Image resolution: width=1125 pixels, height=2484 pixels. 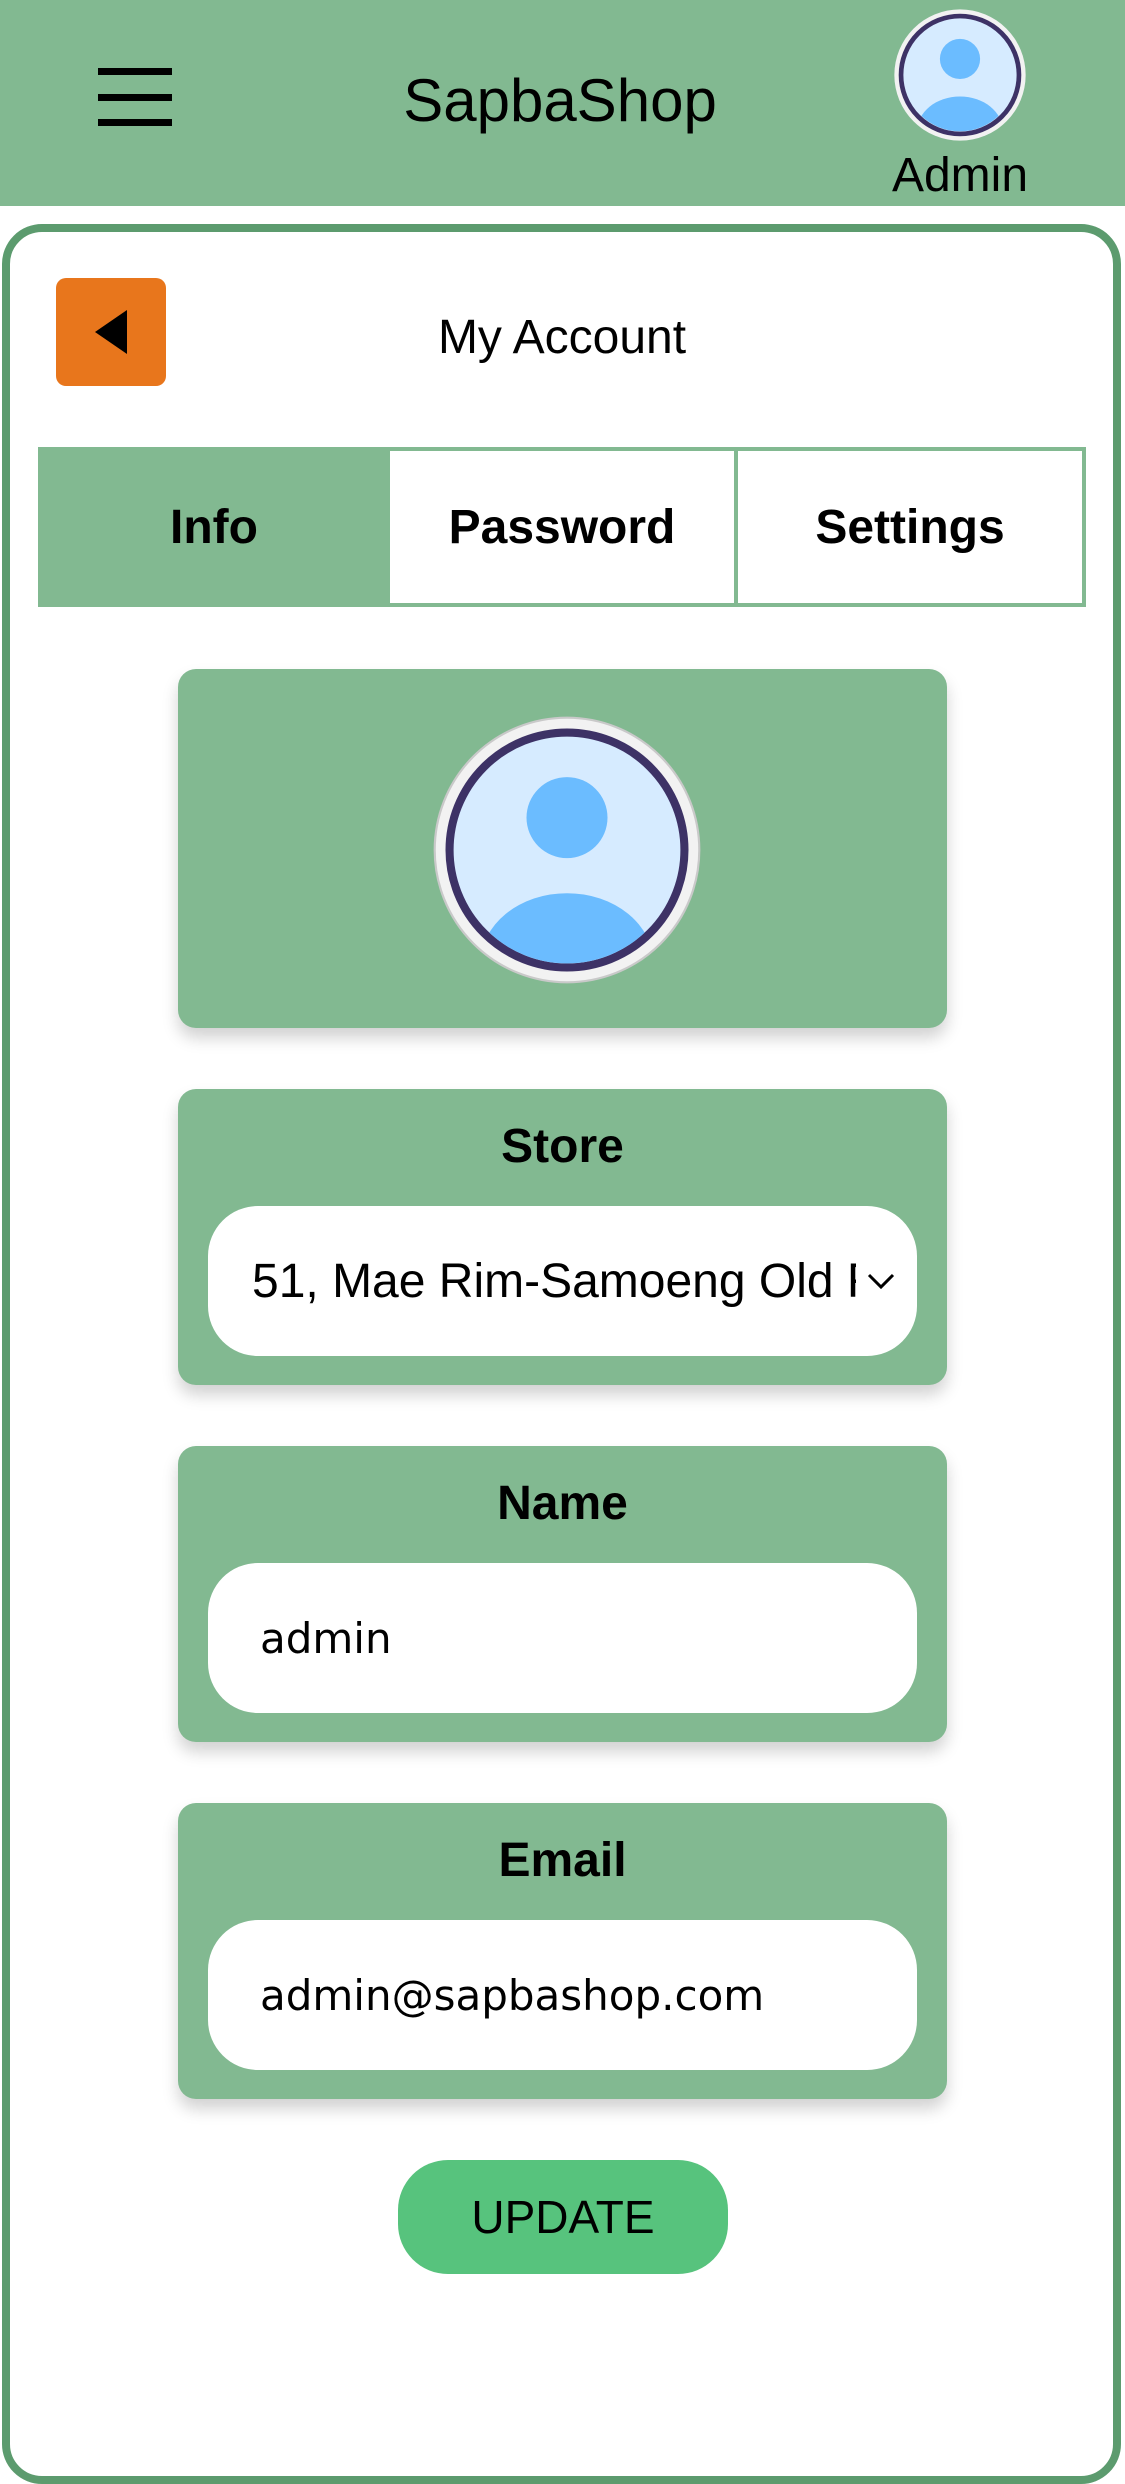 I want to click on store-select-value: 51, Mae Rim-Samoeng Old Rd, so click(x=554, y=1281).